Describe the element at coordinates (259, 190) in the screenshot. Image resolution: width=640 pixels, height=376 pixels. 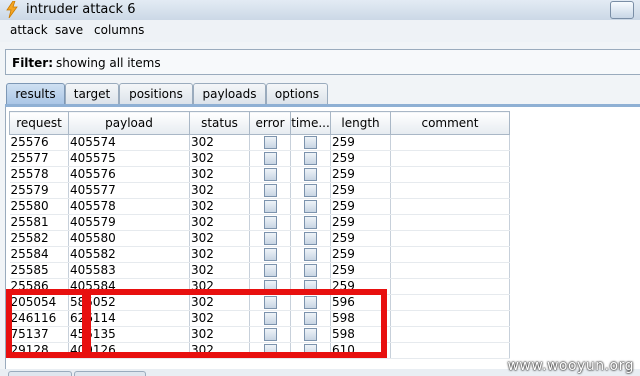
I see `table-row: 25579 405577 302 259` at that location.